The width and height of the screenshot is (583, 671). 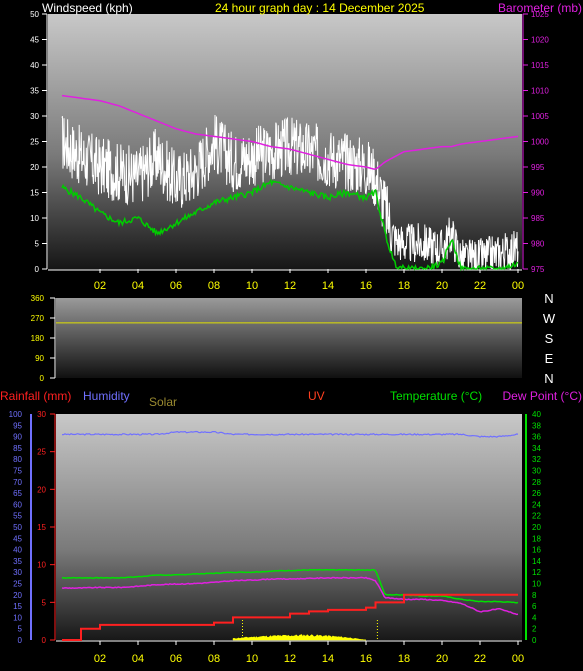 What do you see at coordinates (540, 65) in the screenshot?
I see `barometer-y-tick-label: 1015` at bounding box center [540, 65].